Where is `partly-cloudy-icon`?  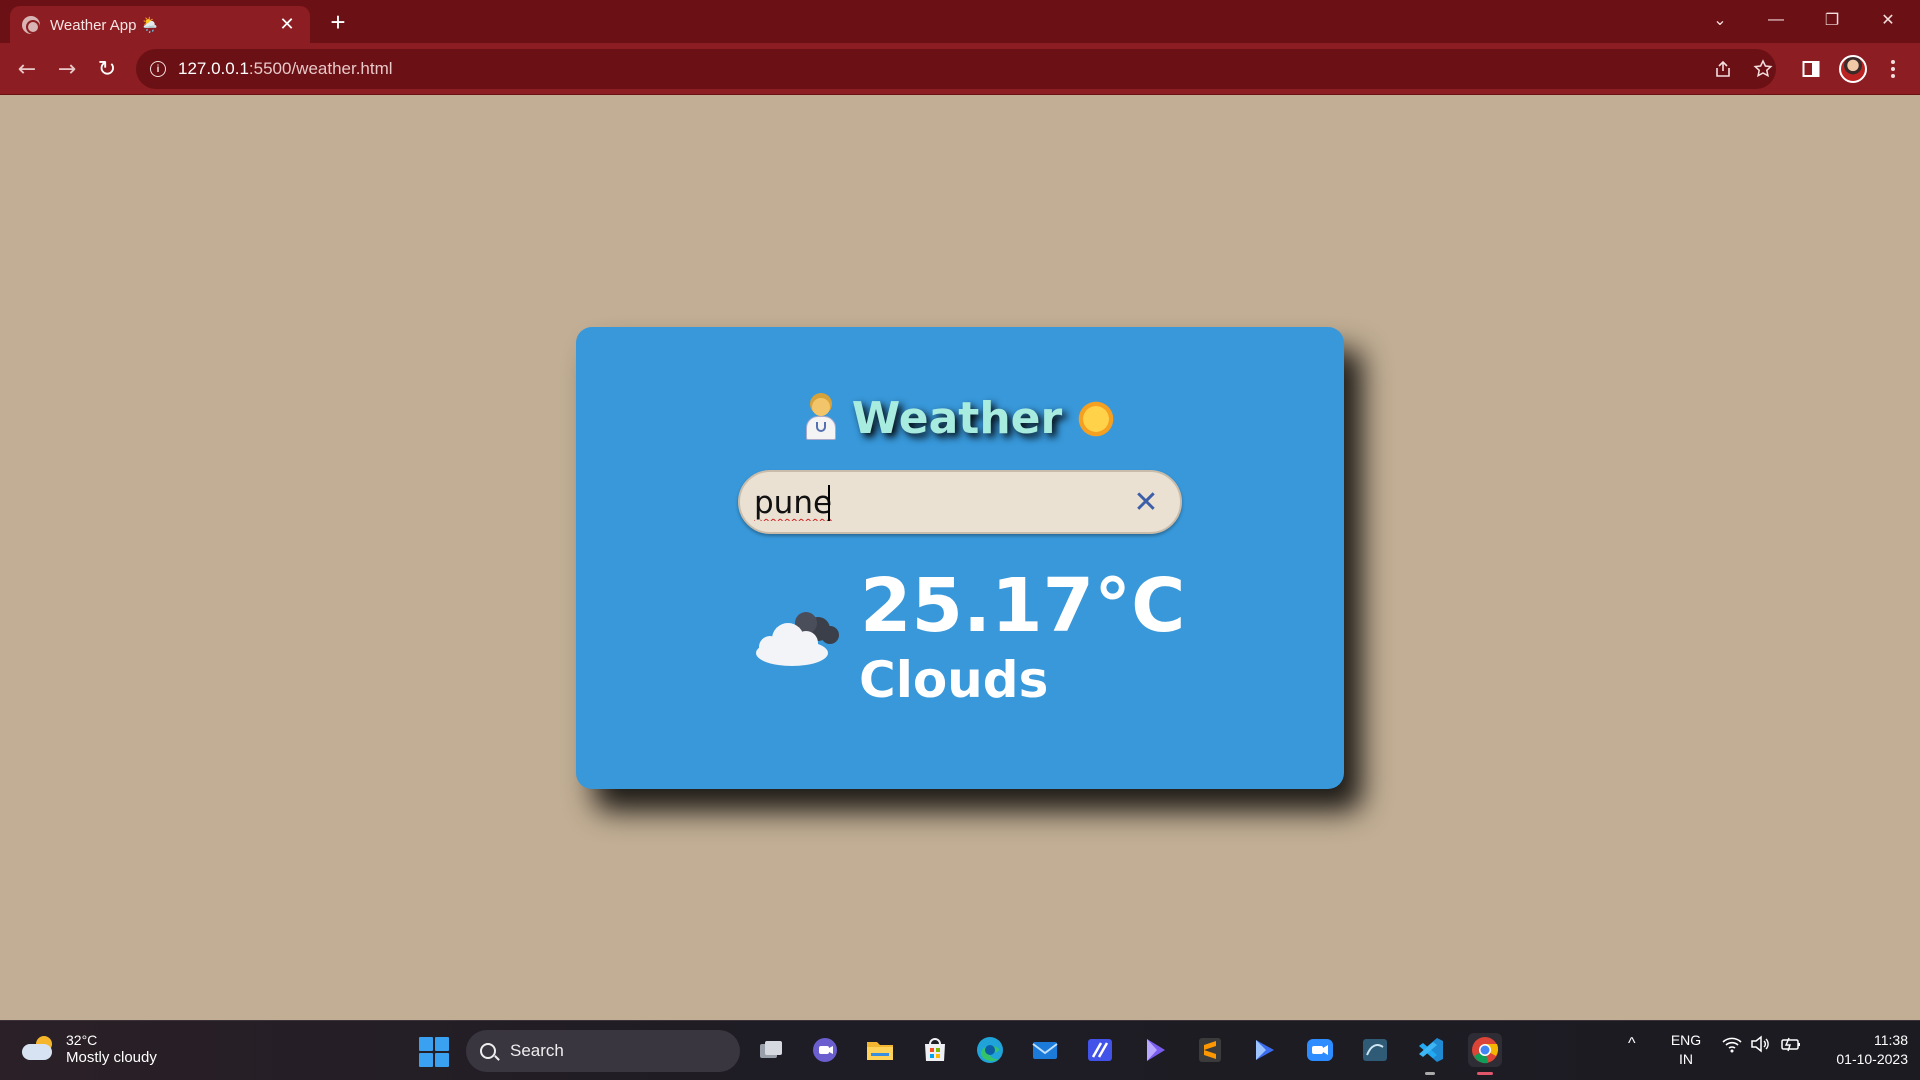 partly-cloudy-icon is located at coordinates (38, 1049).